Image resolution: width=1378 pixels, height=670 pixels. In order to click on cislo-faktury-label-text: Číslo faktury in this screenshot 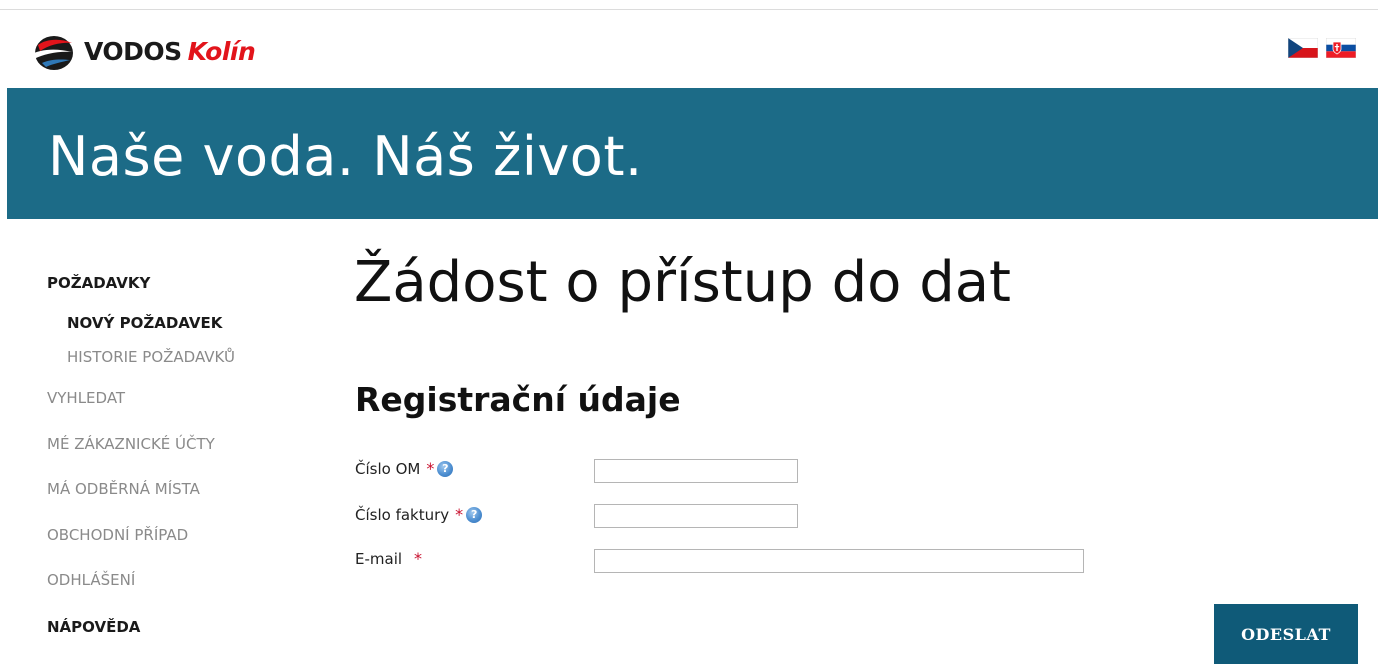, I will do `click(402, 514)`.